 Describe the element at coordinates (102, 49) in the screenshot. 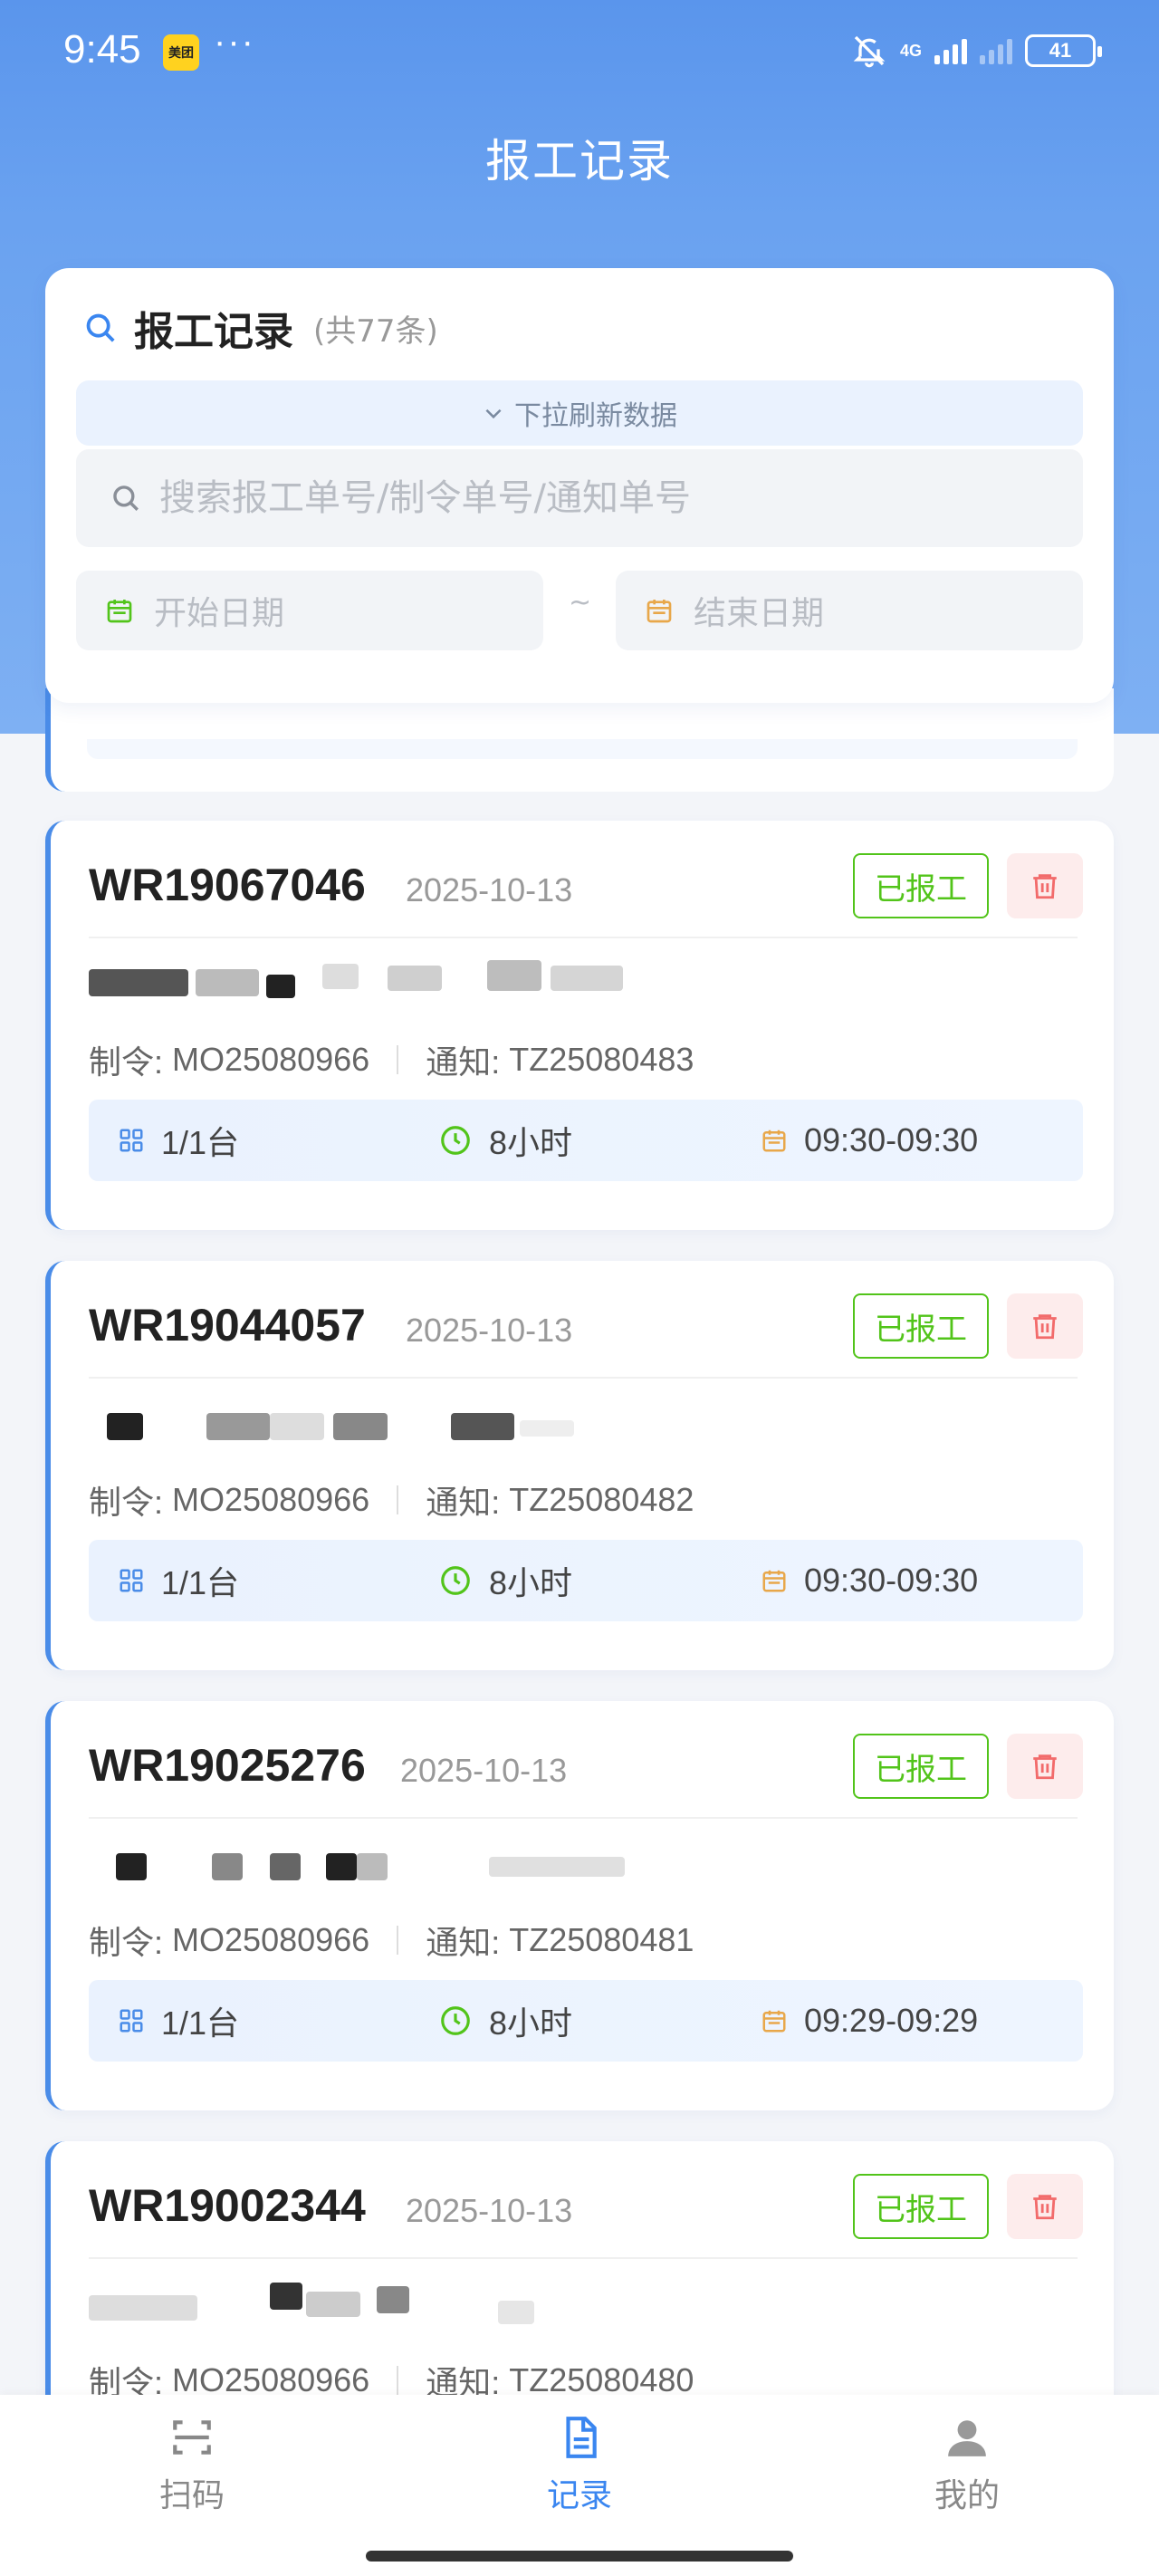

I see `status-time: 9:45` at that location.